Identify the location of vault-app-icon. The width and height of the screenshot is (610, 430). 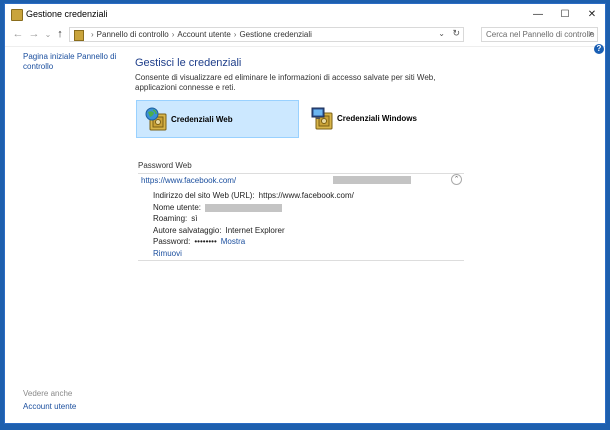
(17, 15).